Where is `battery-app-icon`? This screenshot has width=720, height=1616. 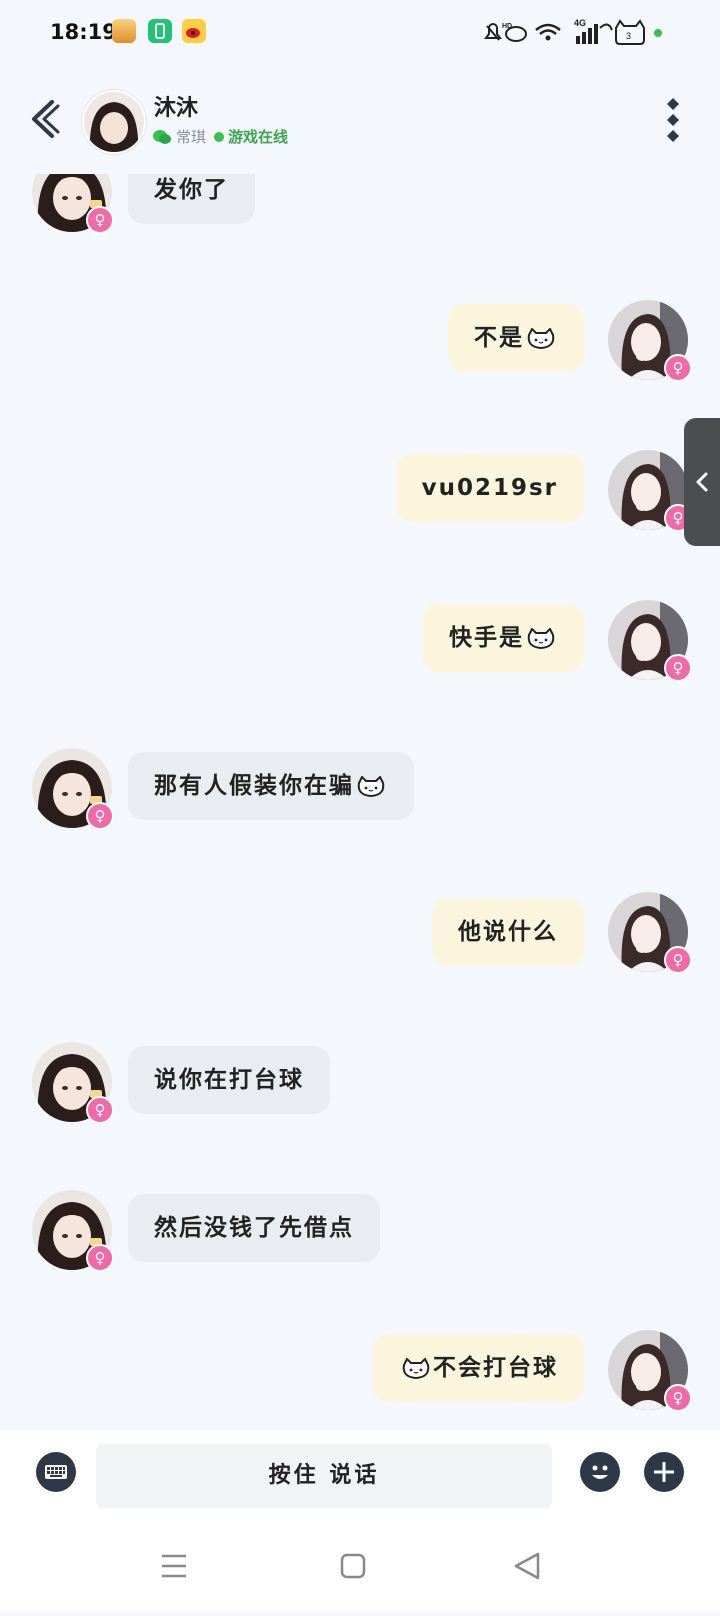
battery-app-icon is located at coordinates (160, 31).